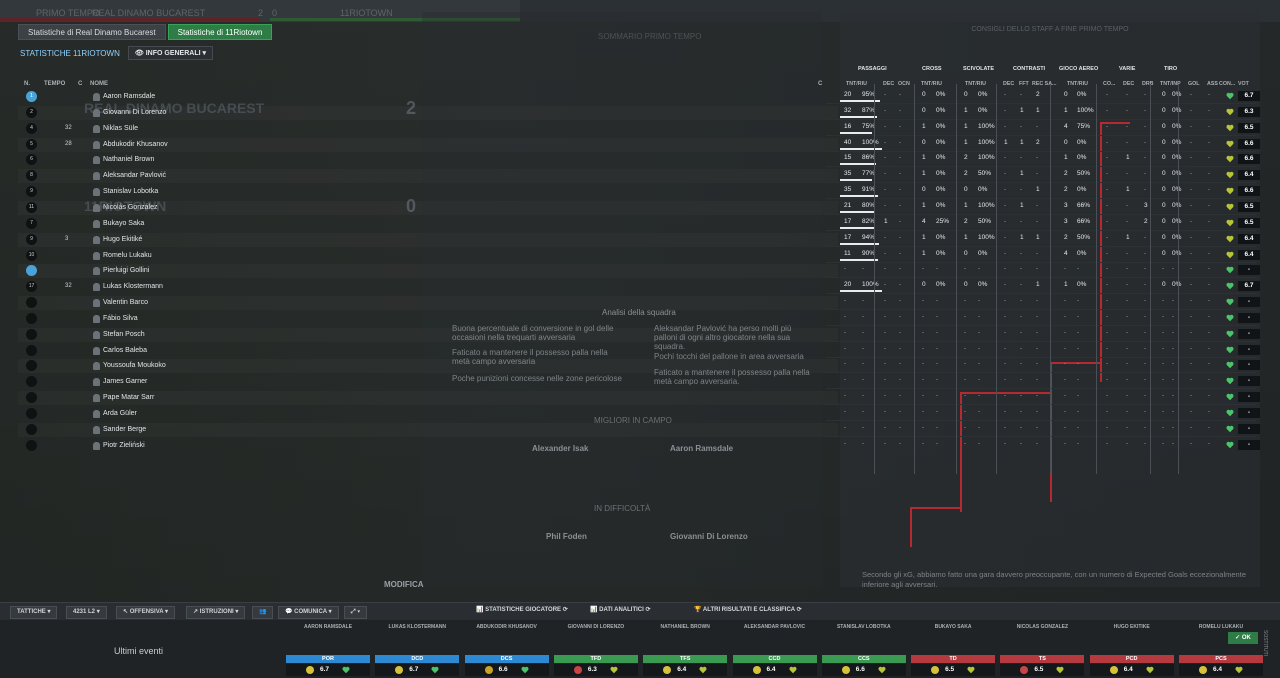 The image size is (1280, 678). Describe the element at coordinates (1243, 84) in the screenshot. I see `sub-vot: VOT` at that location.